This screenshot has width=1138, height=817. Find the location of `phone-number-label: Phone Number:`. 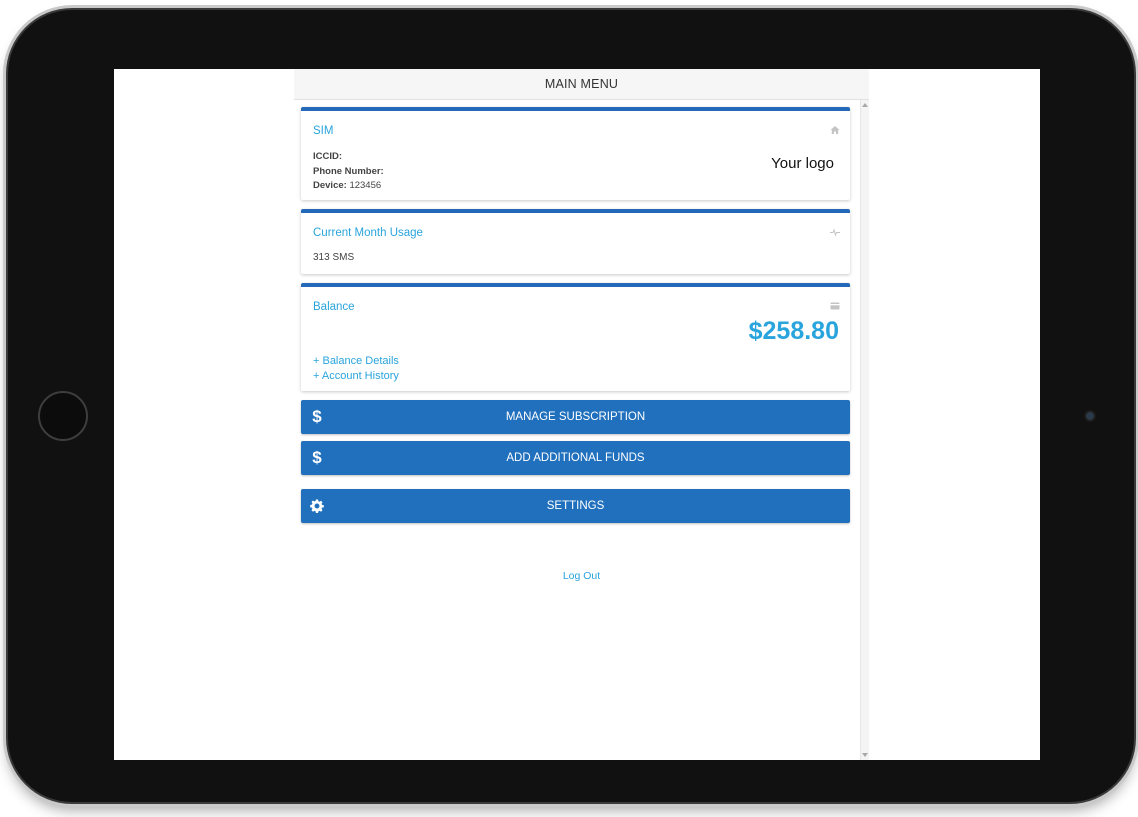

phone-number-label: Phone Number: is located at coordinates (348, 171).